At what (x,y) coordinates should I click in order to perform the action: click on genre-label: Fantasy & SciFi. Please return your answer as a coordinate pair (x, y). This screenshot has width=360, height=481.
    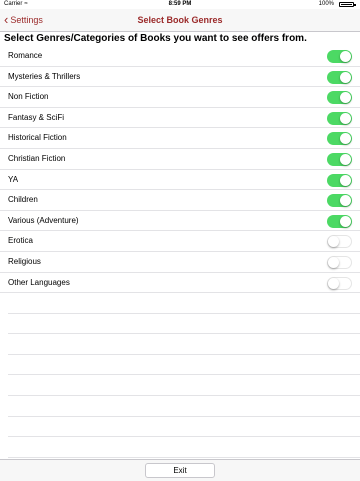
    Looking at the image, I should click on (36, 117).